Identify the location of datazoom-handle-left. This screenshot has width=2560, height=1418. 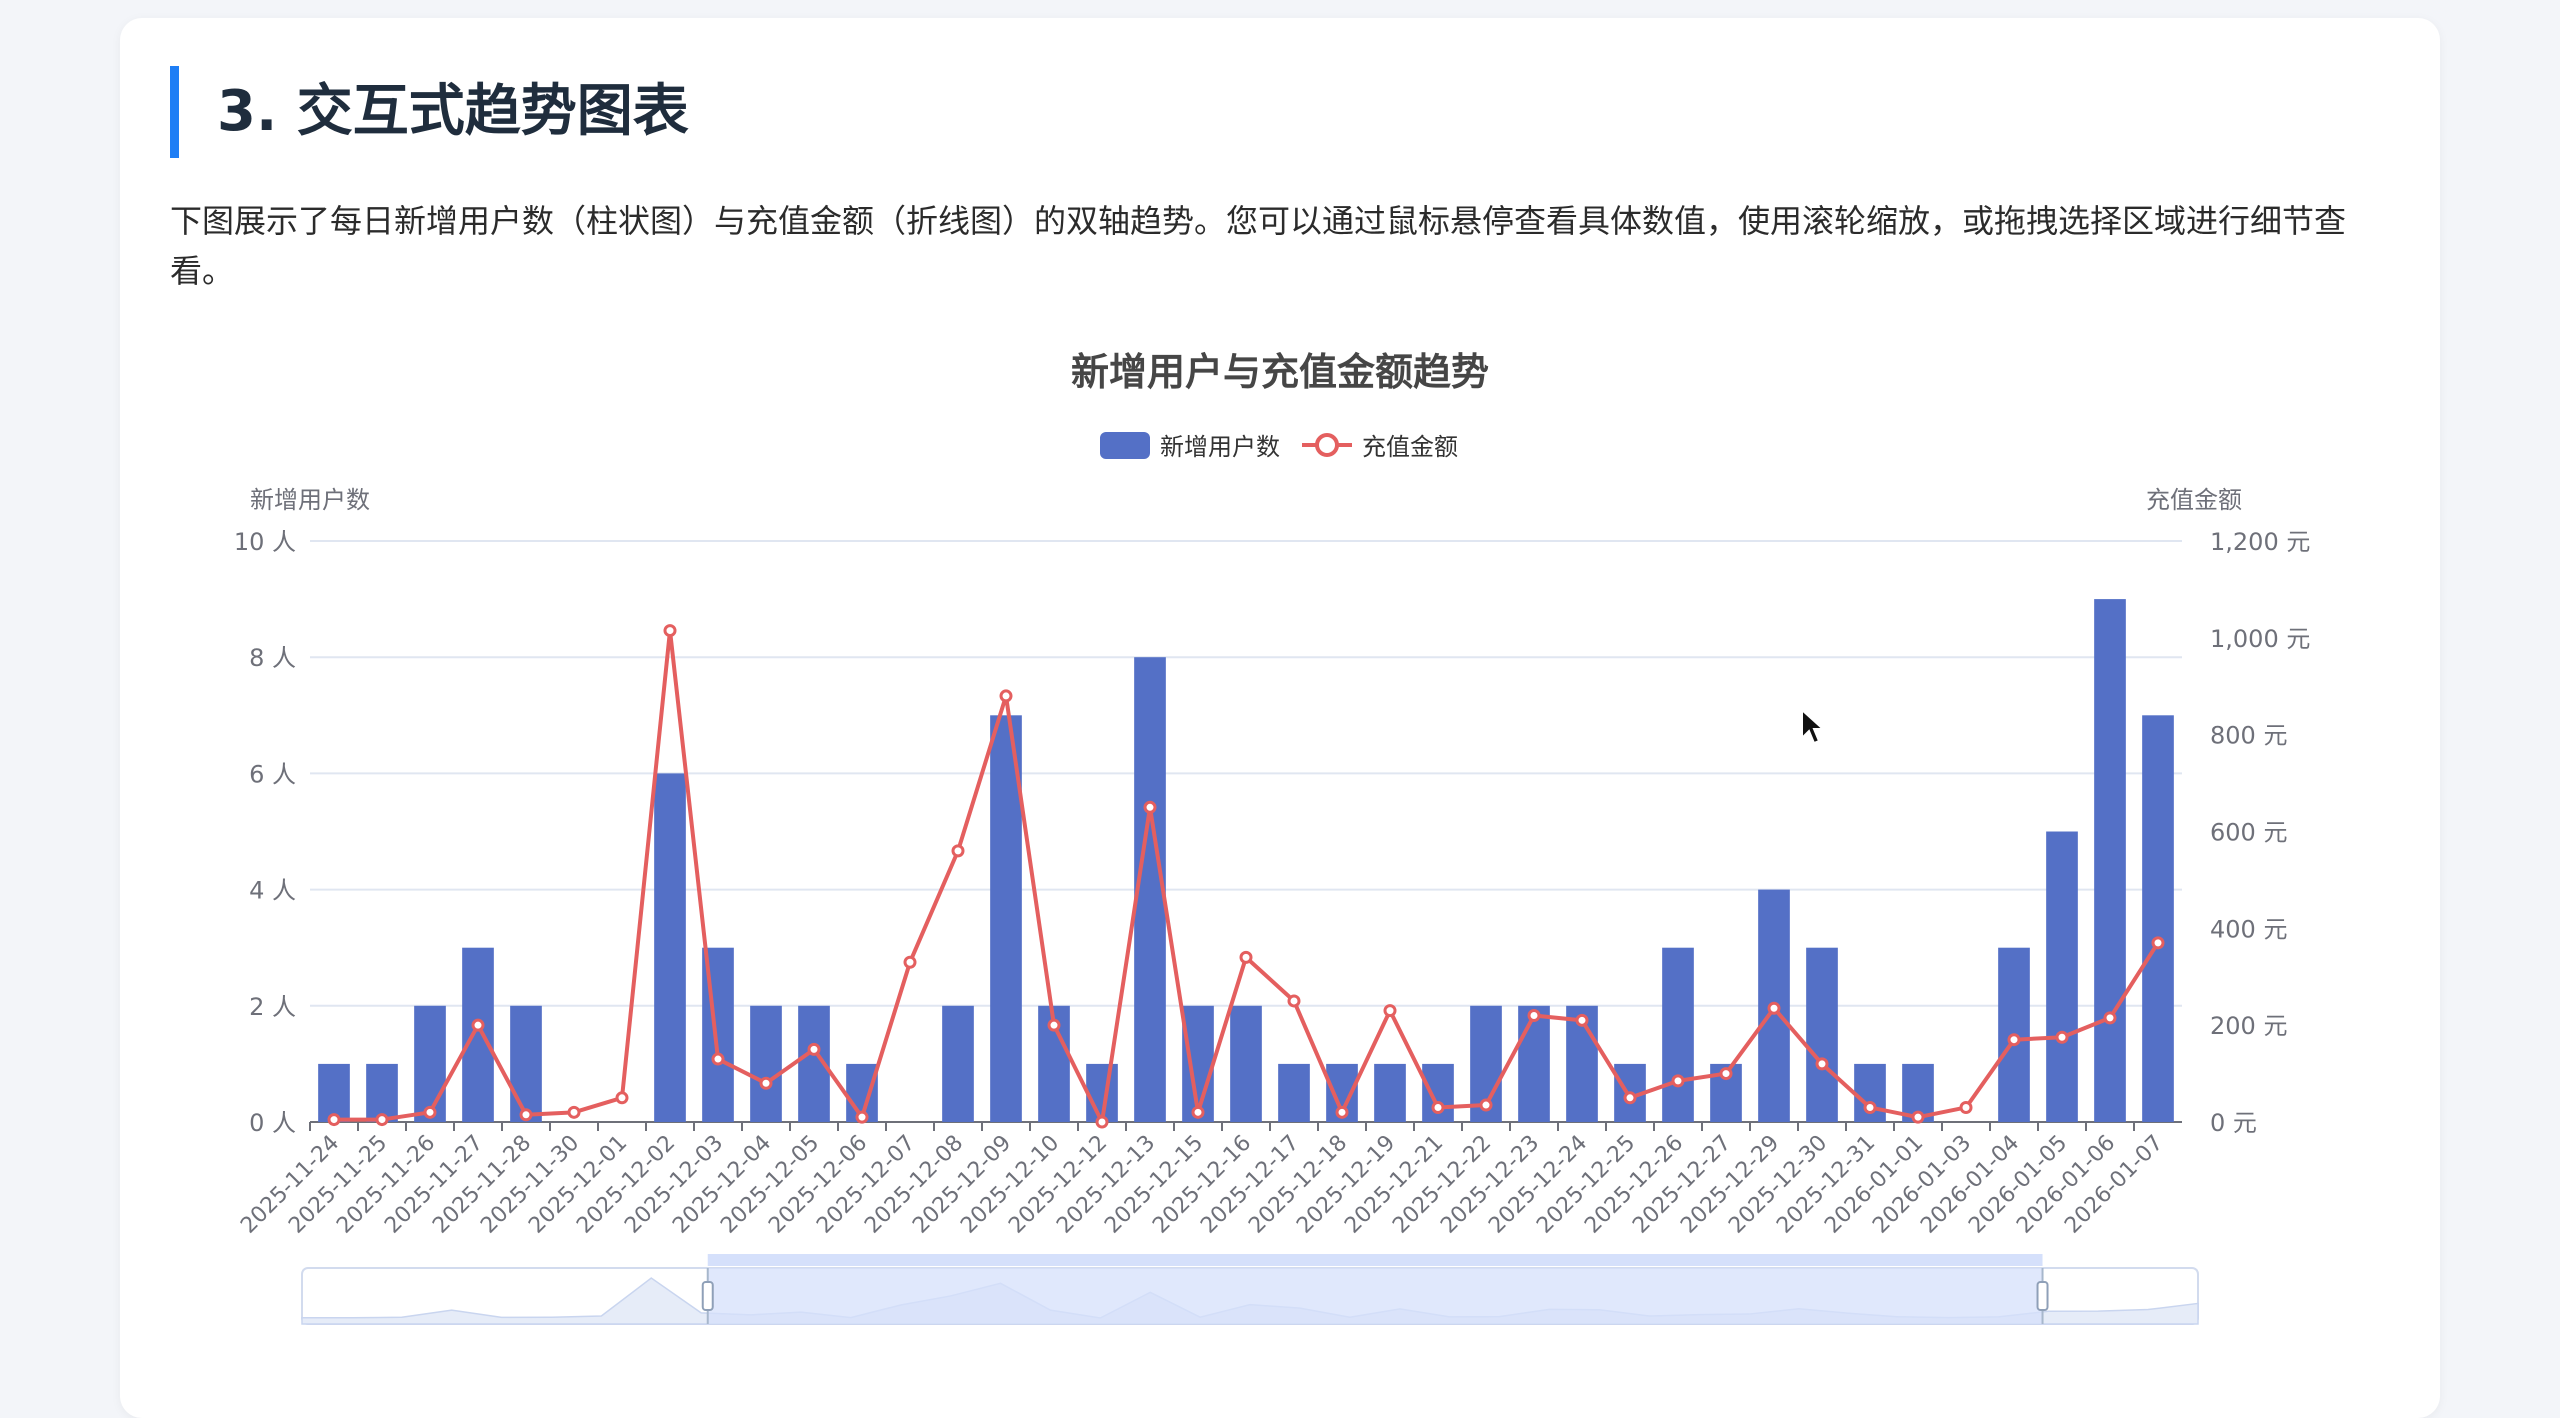
(707, 1296).